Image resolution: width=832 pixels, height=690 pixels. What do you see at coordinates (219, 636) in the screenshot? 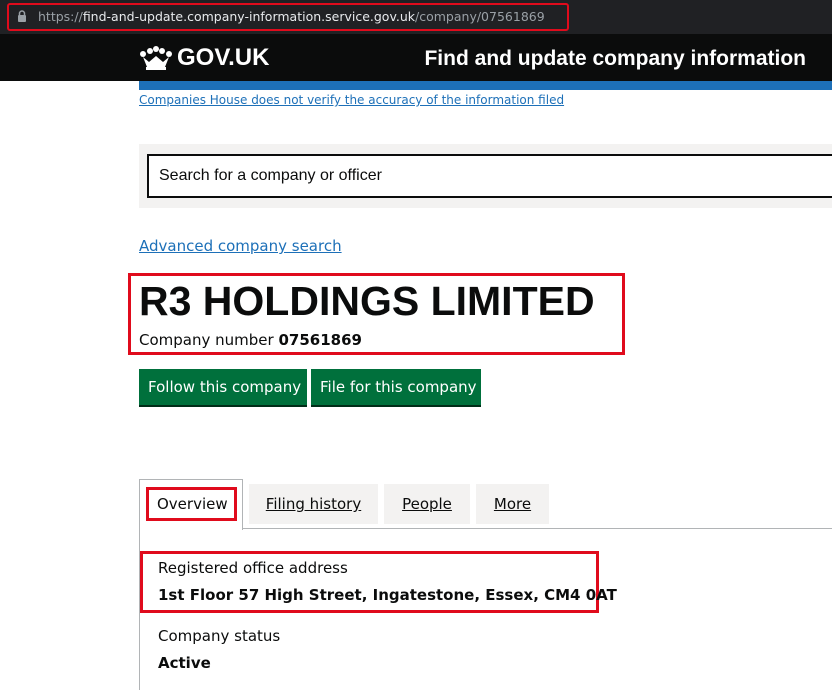
I see `company-status-label: Company status` at bounding box center [219, 636].